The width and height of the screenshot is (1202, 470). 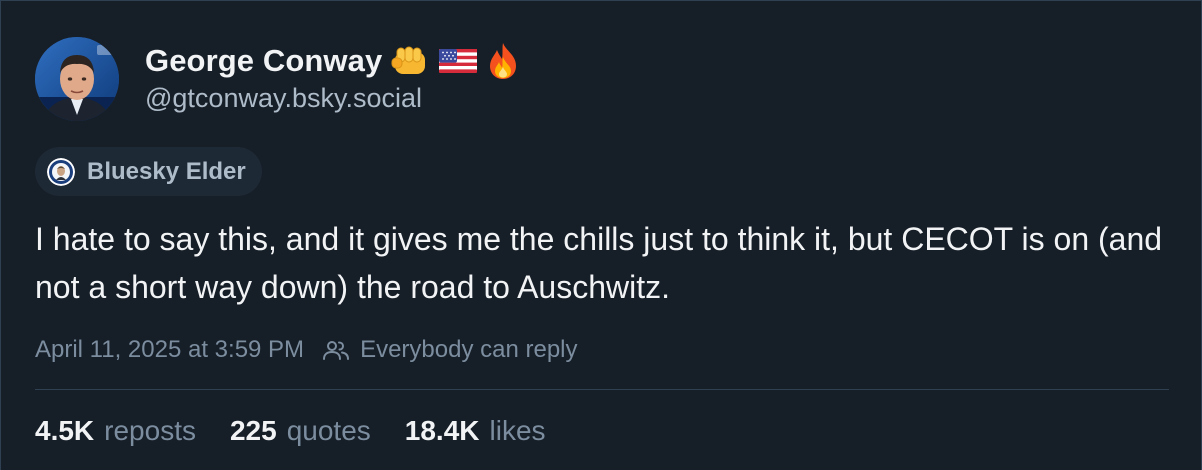 I want to click on divider, so click(x=602, y=389).